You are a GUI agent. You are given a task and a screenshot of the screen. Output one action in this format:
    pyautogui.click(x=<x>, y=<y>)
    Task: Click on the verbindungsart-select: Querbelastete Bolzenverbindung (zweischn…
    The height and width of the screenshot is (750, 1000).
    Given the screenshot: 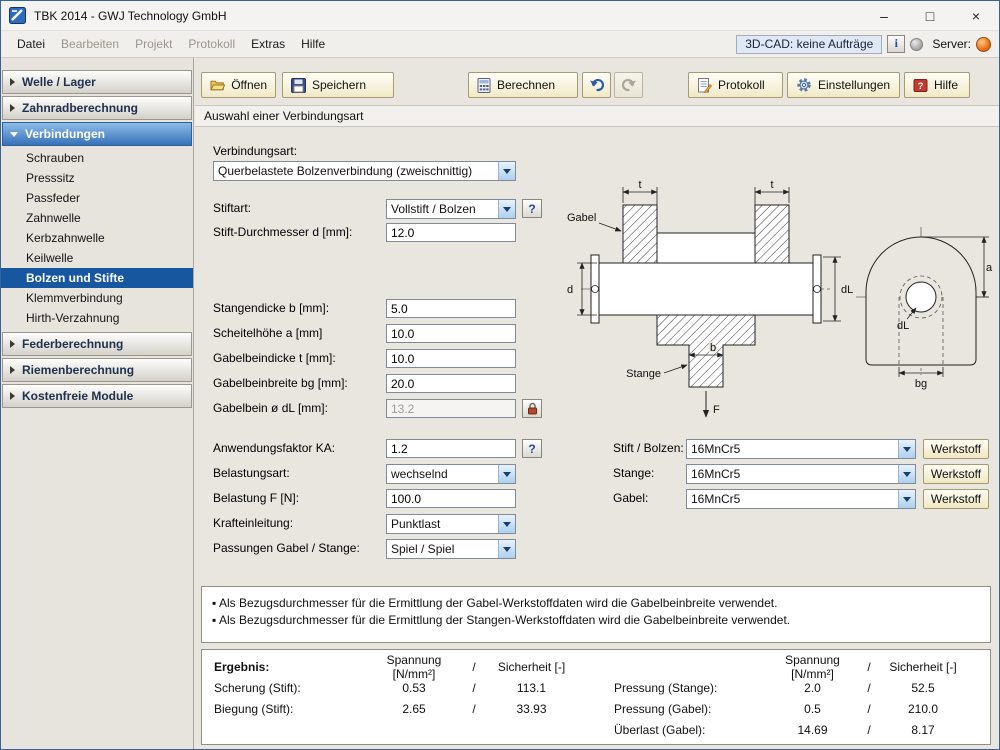 What is the action you would take?
    pyautogui.click(x=364, y=171)
    